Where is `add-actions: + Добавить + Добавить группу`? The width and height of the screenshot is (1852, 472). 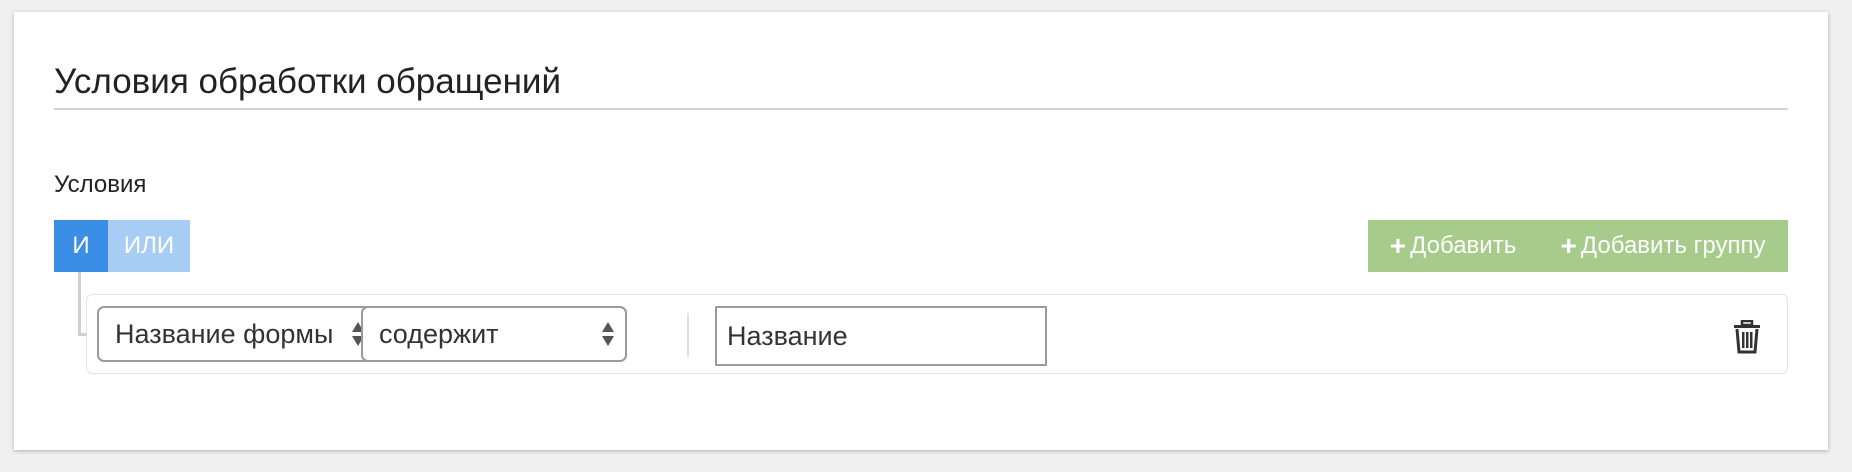
add-actions: + Добавить + Добавить группу is located at coordinates (1578, 246).